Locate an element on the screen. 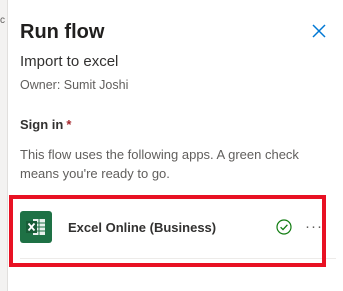 This screenshot has height=291, width=343. panel-header: Run flow is located at coordinates (175, 33).